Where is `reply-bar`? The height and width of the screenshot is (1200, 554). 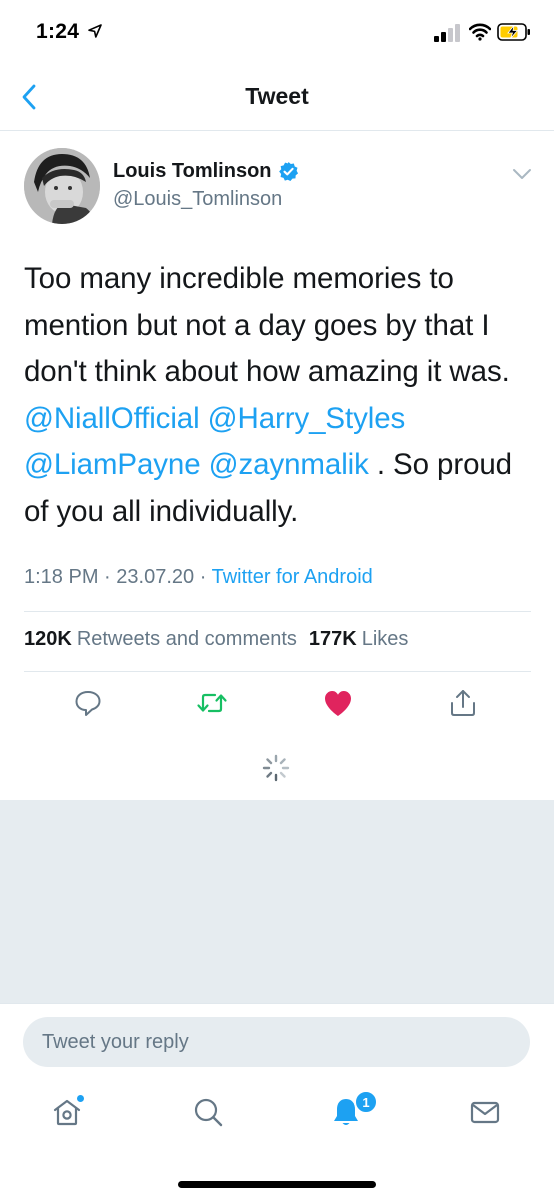 reply-bar is located at coordinates (277, 1040).